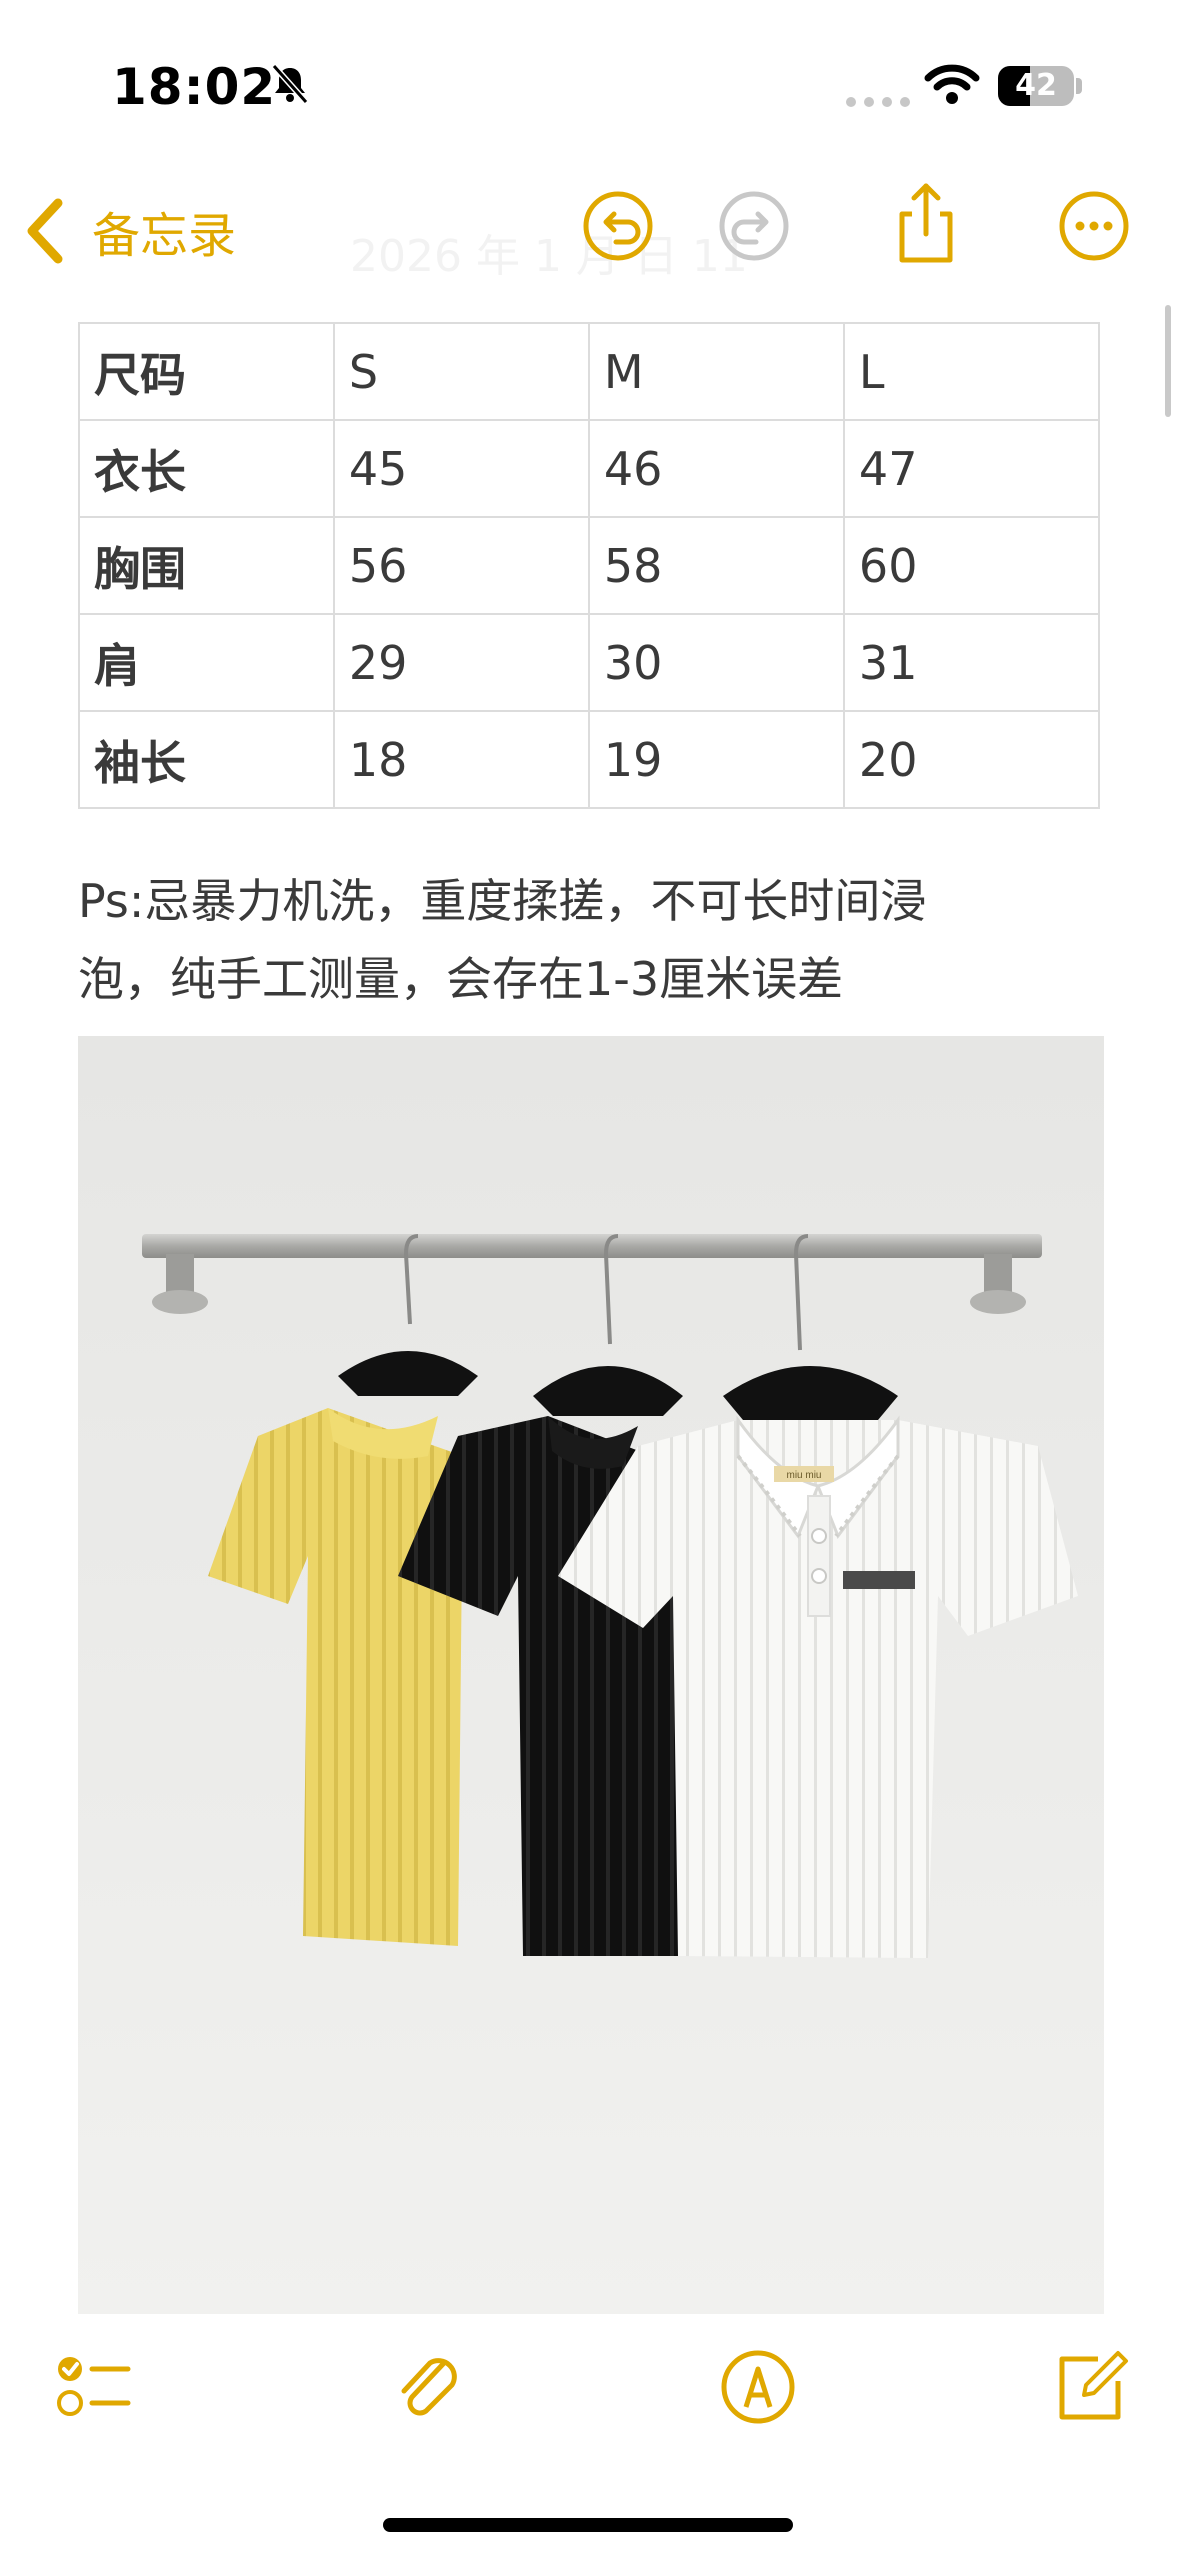 The width and height of the screenshot is (1179, 2556). I want to click on bottom-toolbar, so click(589, 2395).